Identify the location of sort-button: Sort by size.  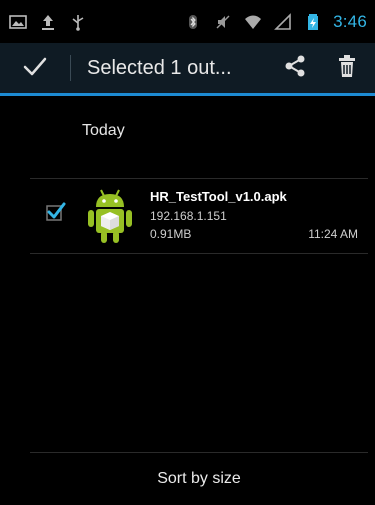
(199, 478).